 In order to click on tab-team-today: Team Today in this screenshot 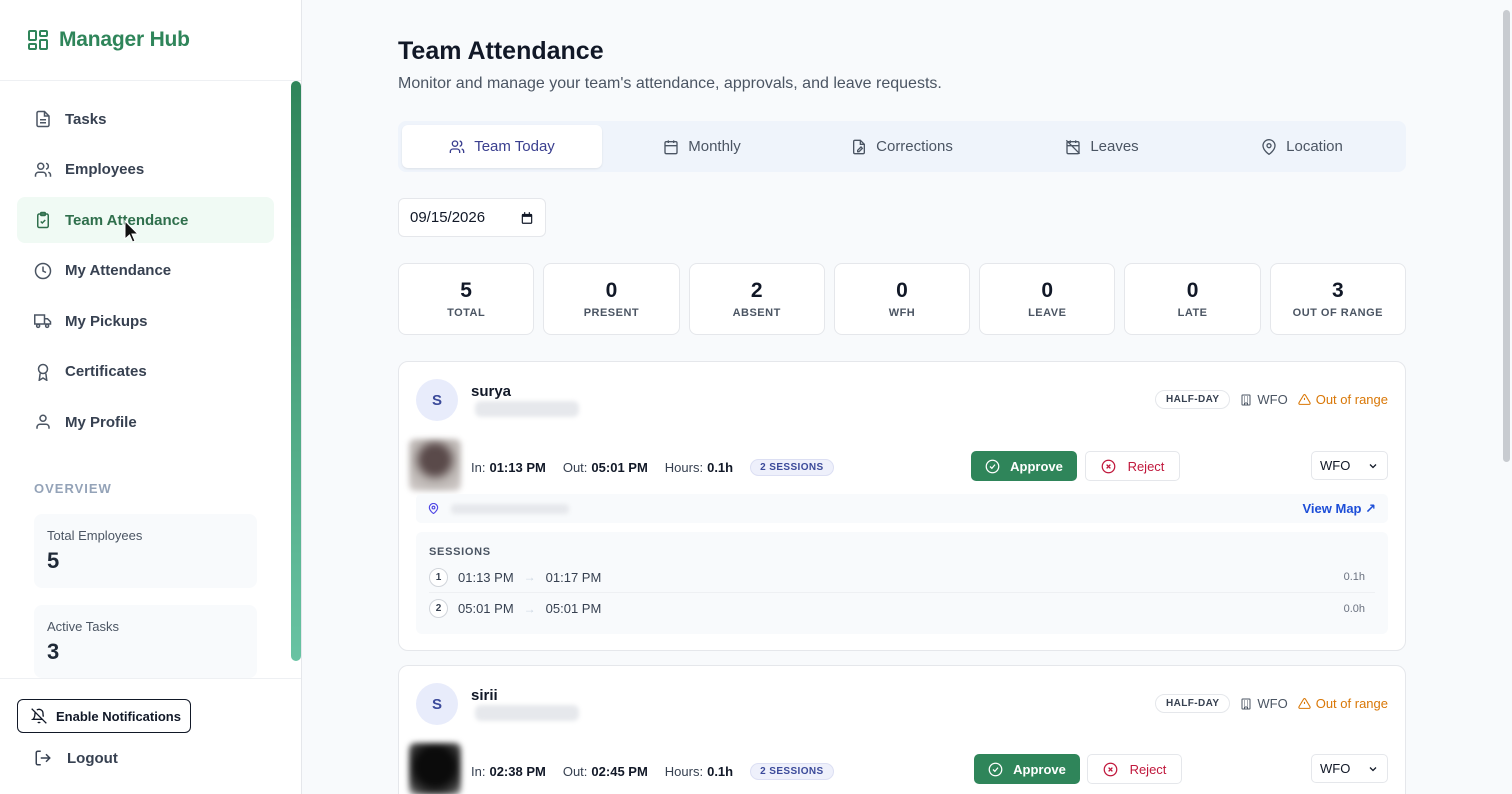, I will do `click(502, 146)`.